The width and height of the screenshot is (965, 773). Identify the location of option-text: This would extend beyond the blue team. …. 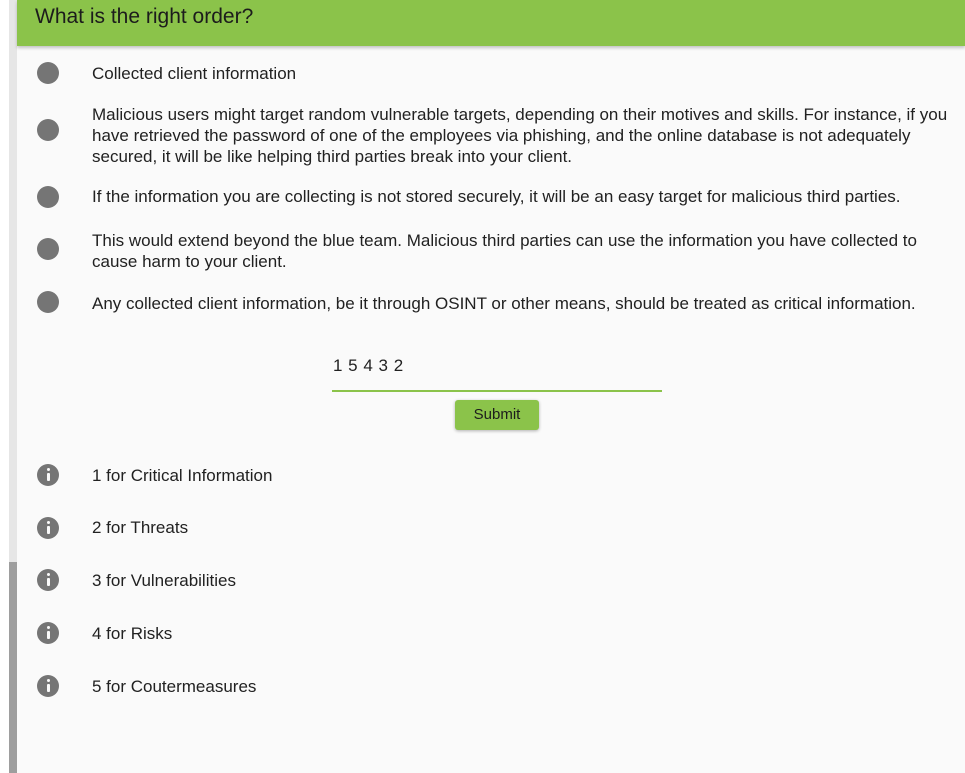
(504, 251).